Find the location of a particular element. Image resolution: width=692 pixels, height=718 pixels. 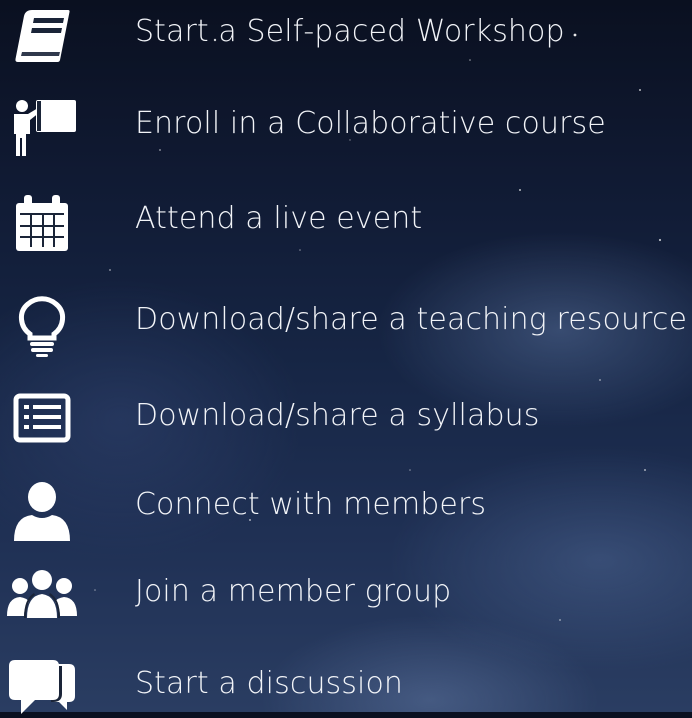

menu-item-discussion: Start a discussion is located at coordinates (346, 684).